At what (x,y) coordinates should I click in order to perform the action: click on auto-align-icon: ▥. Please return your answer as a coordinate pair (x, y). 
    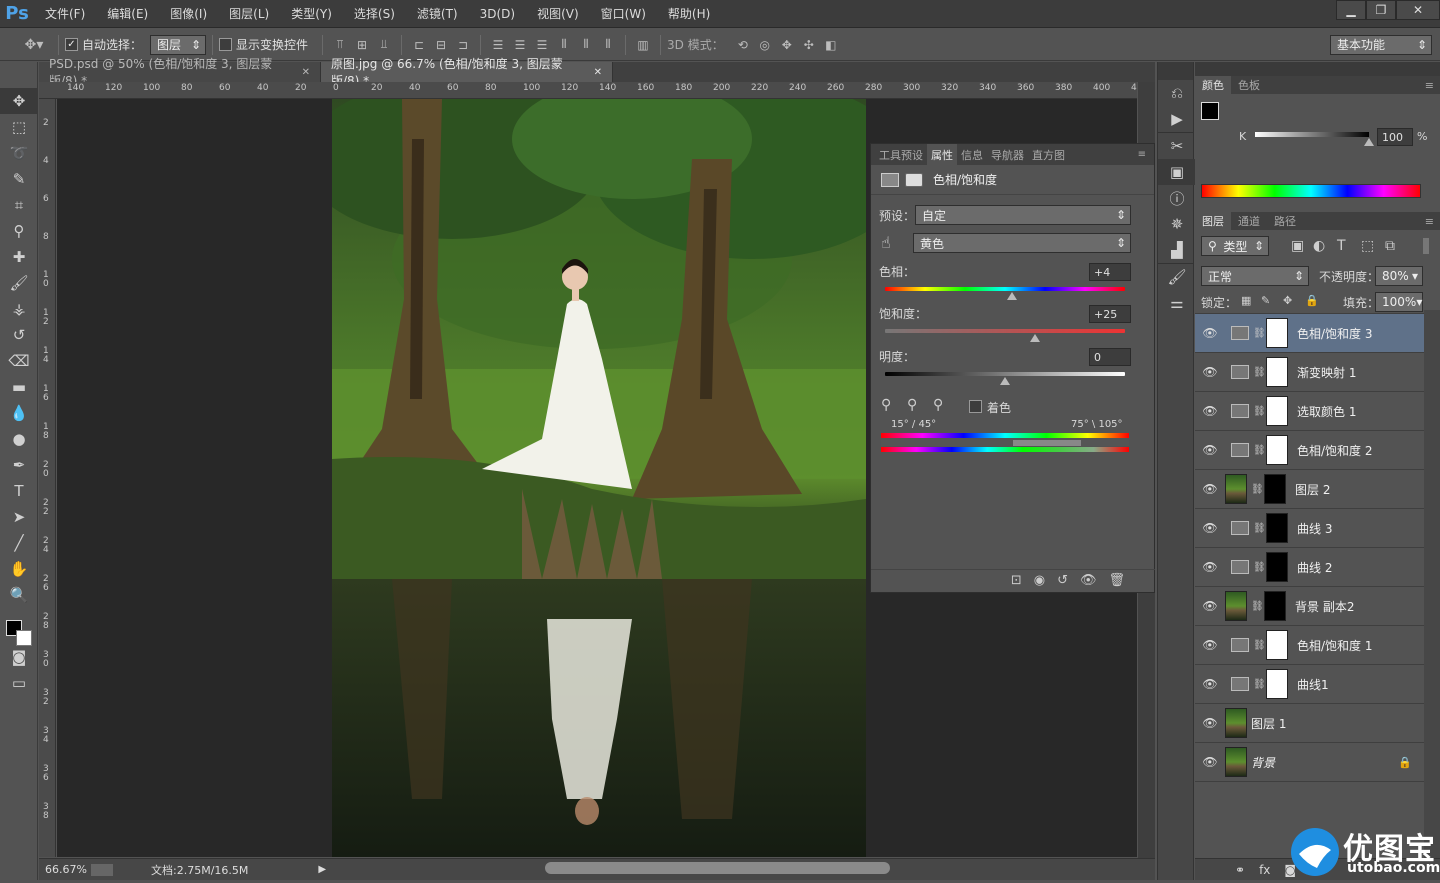
    Looking at the image, I should click on (643, 45).